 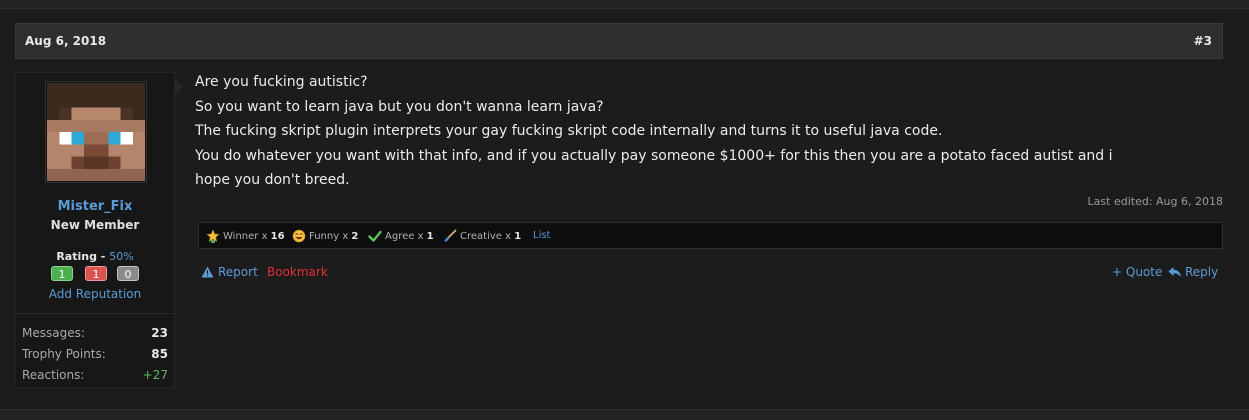 I want to click on post-date: Aug 6, 2018, so click(x=65, y=41).